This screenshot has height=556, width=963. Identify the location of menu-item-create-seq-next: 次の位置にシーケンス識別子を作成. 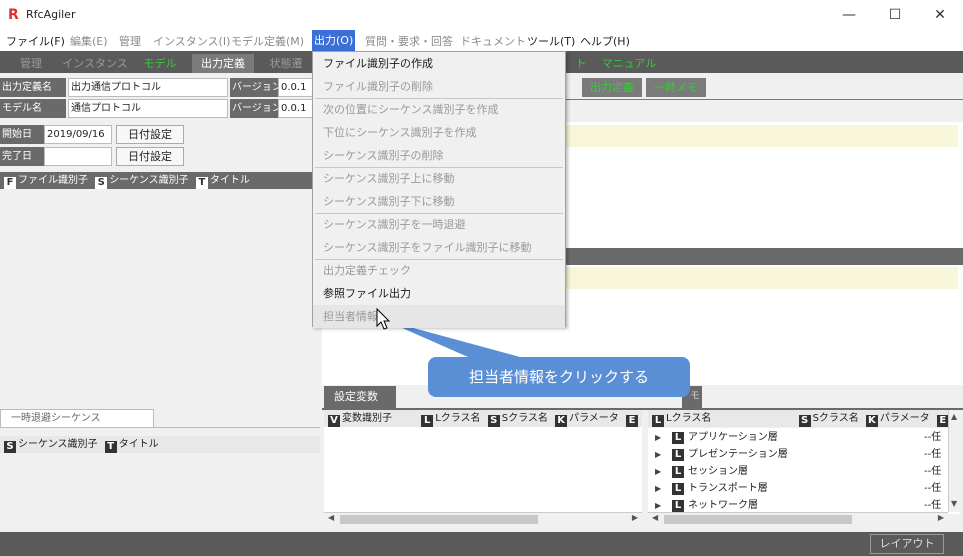
(439, 109).